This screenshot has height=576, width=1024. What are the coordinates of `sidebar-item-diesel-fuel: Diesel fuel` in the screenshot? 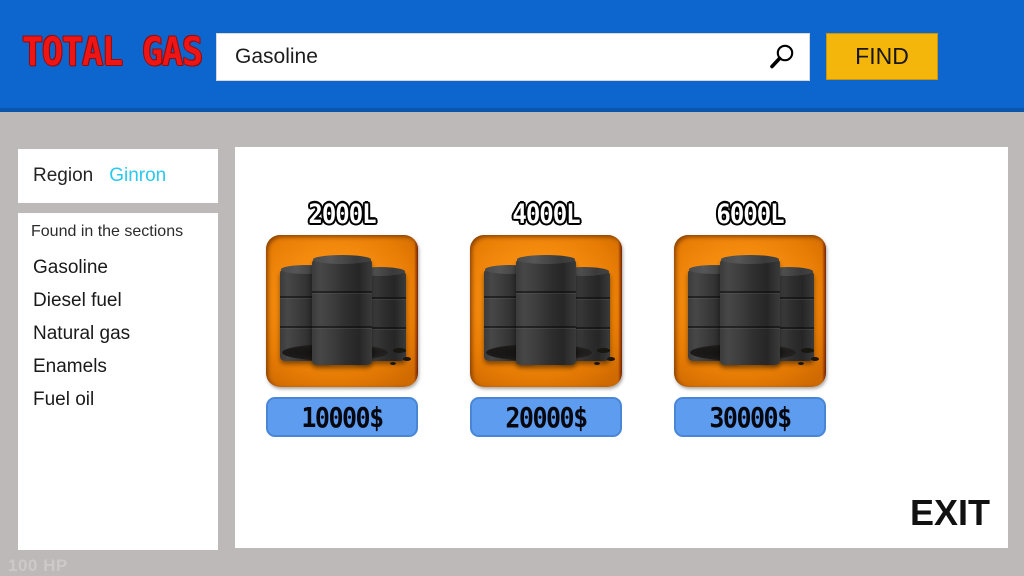 It's located at (124, 301).